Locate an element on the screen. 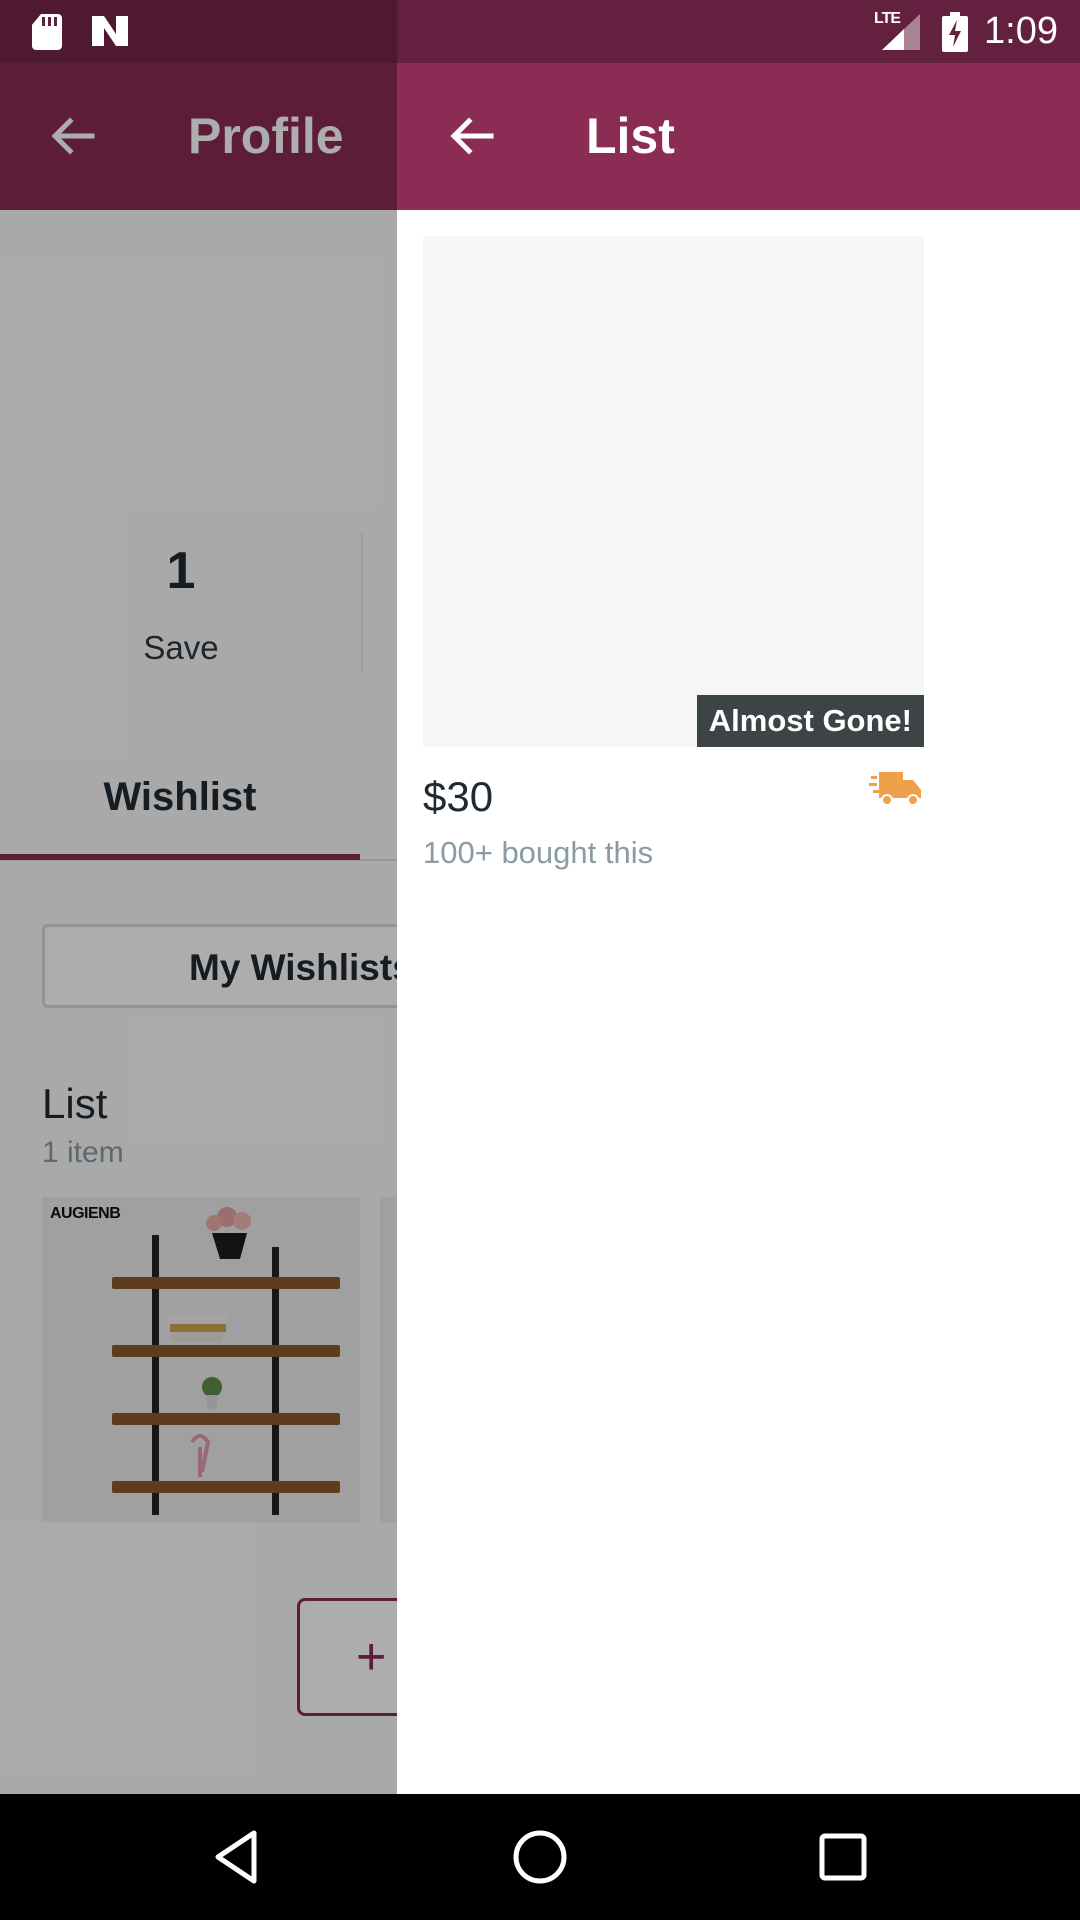 The height and width of the screenshot is (1920, 1080). list-app-bar: List is located at coordinates (738, 136).